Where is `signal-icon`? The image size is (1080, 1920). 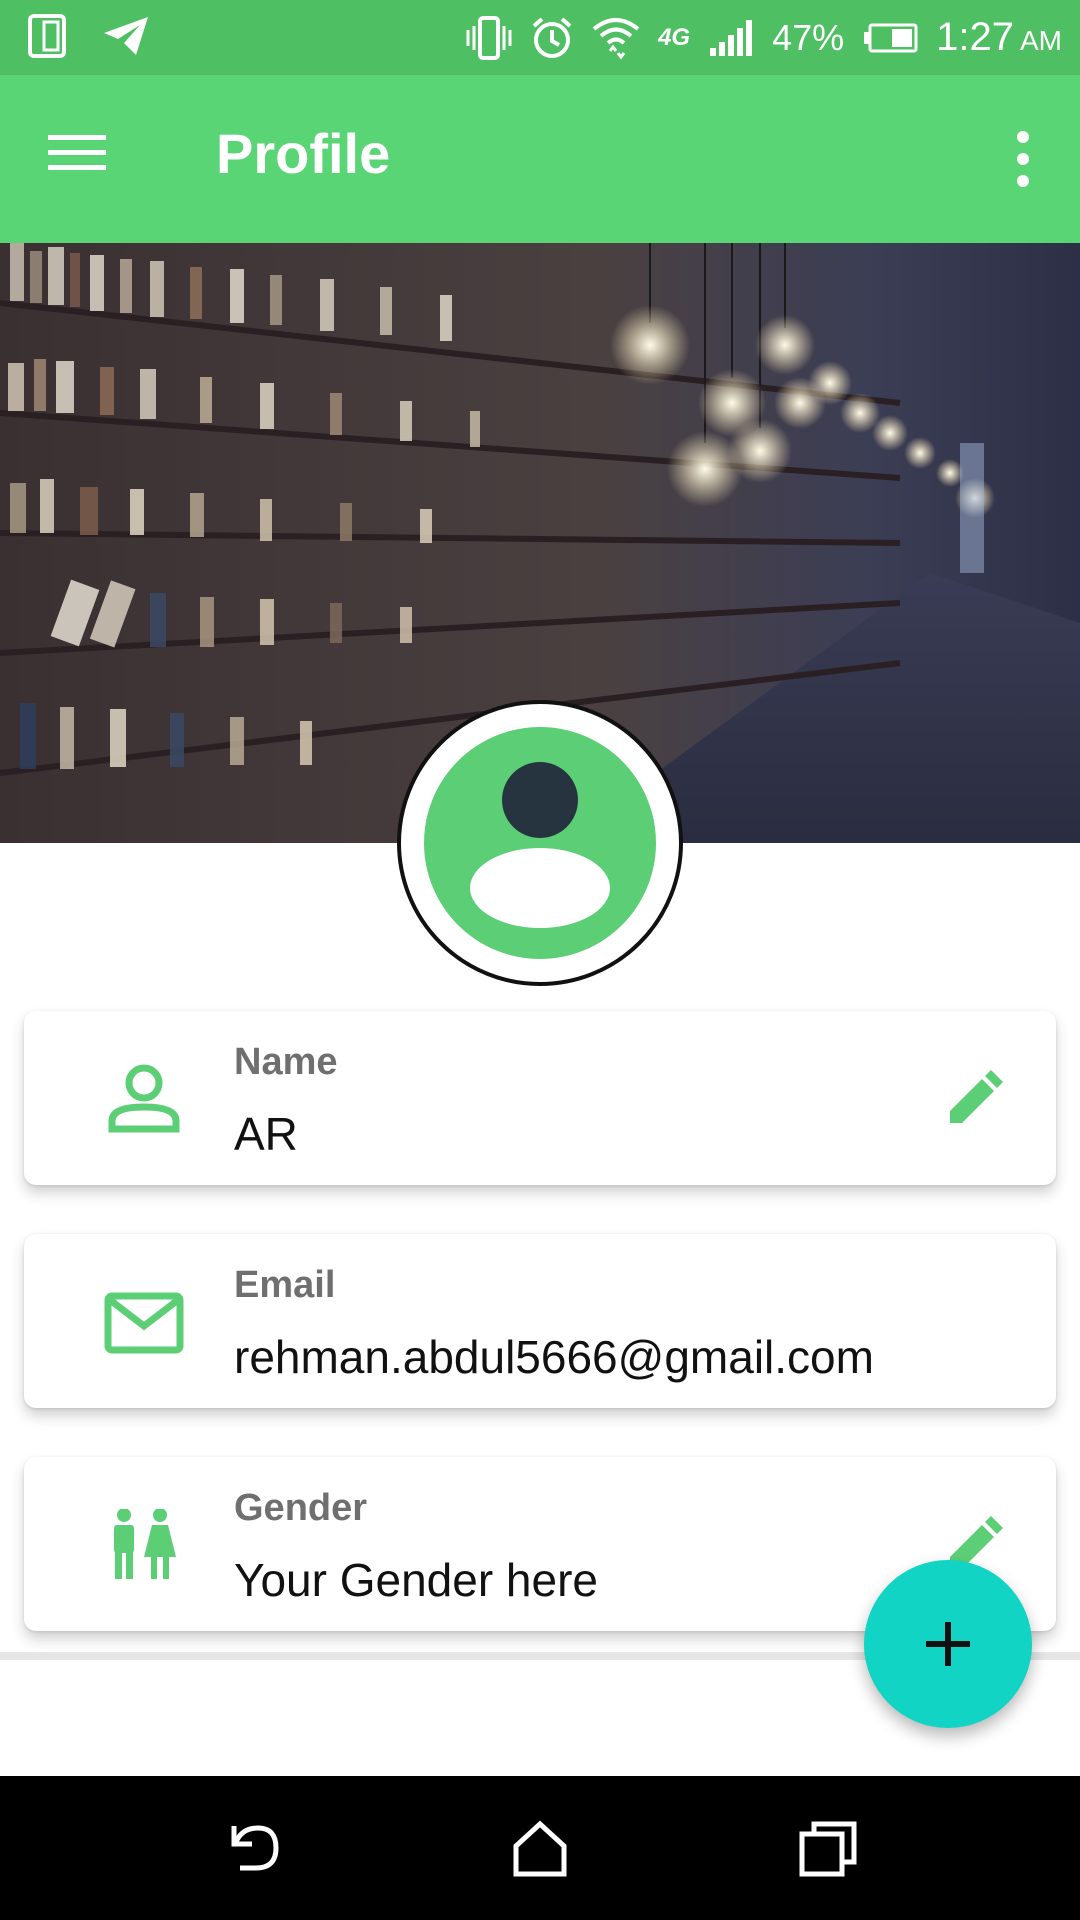 signal-icon is located at coordinates (731, 37).